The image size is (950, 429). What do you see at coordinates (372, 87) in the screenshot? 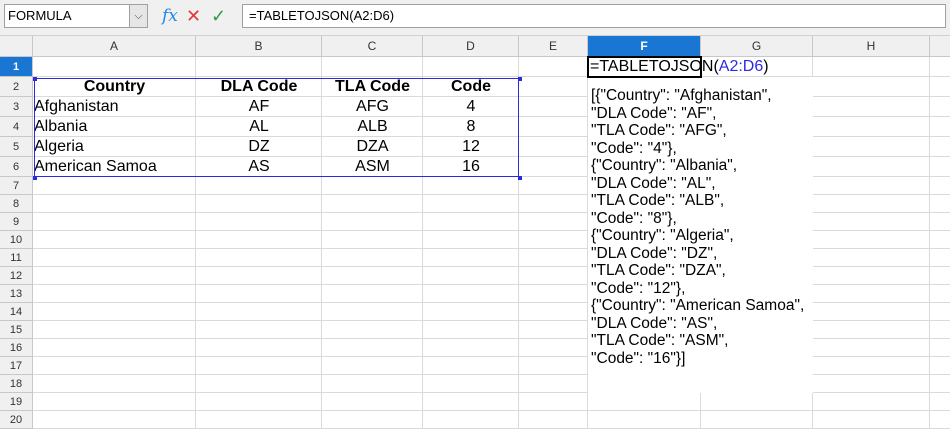
I see `table-header-cell: TLA Code` at bounding box center [372, 87].